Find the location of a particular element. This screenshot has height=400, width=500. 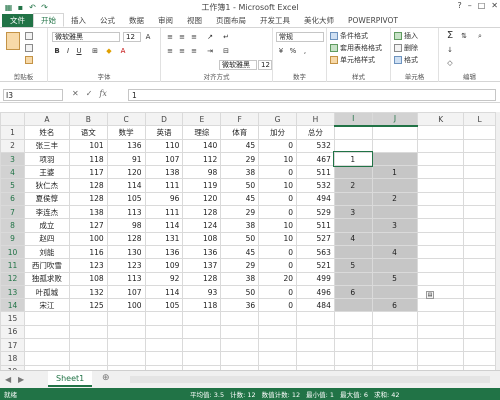

indent-icon: ⇥ is located at coordinates (210, 51).